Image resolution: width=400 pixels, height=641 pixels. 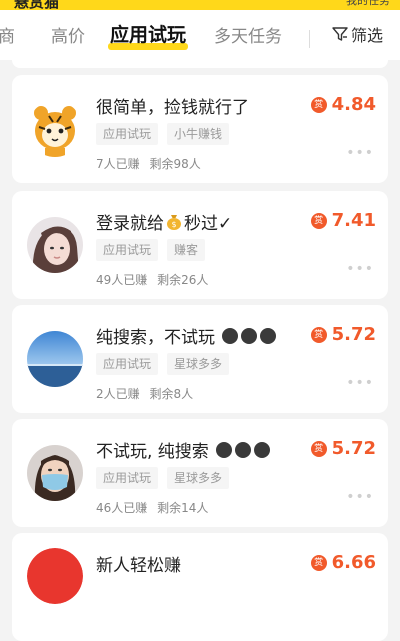 What do you see at coordinates (122, 280) in the screenshot?
I see `earned-count: 49人已赚` at bounding box center [122, 280].